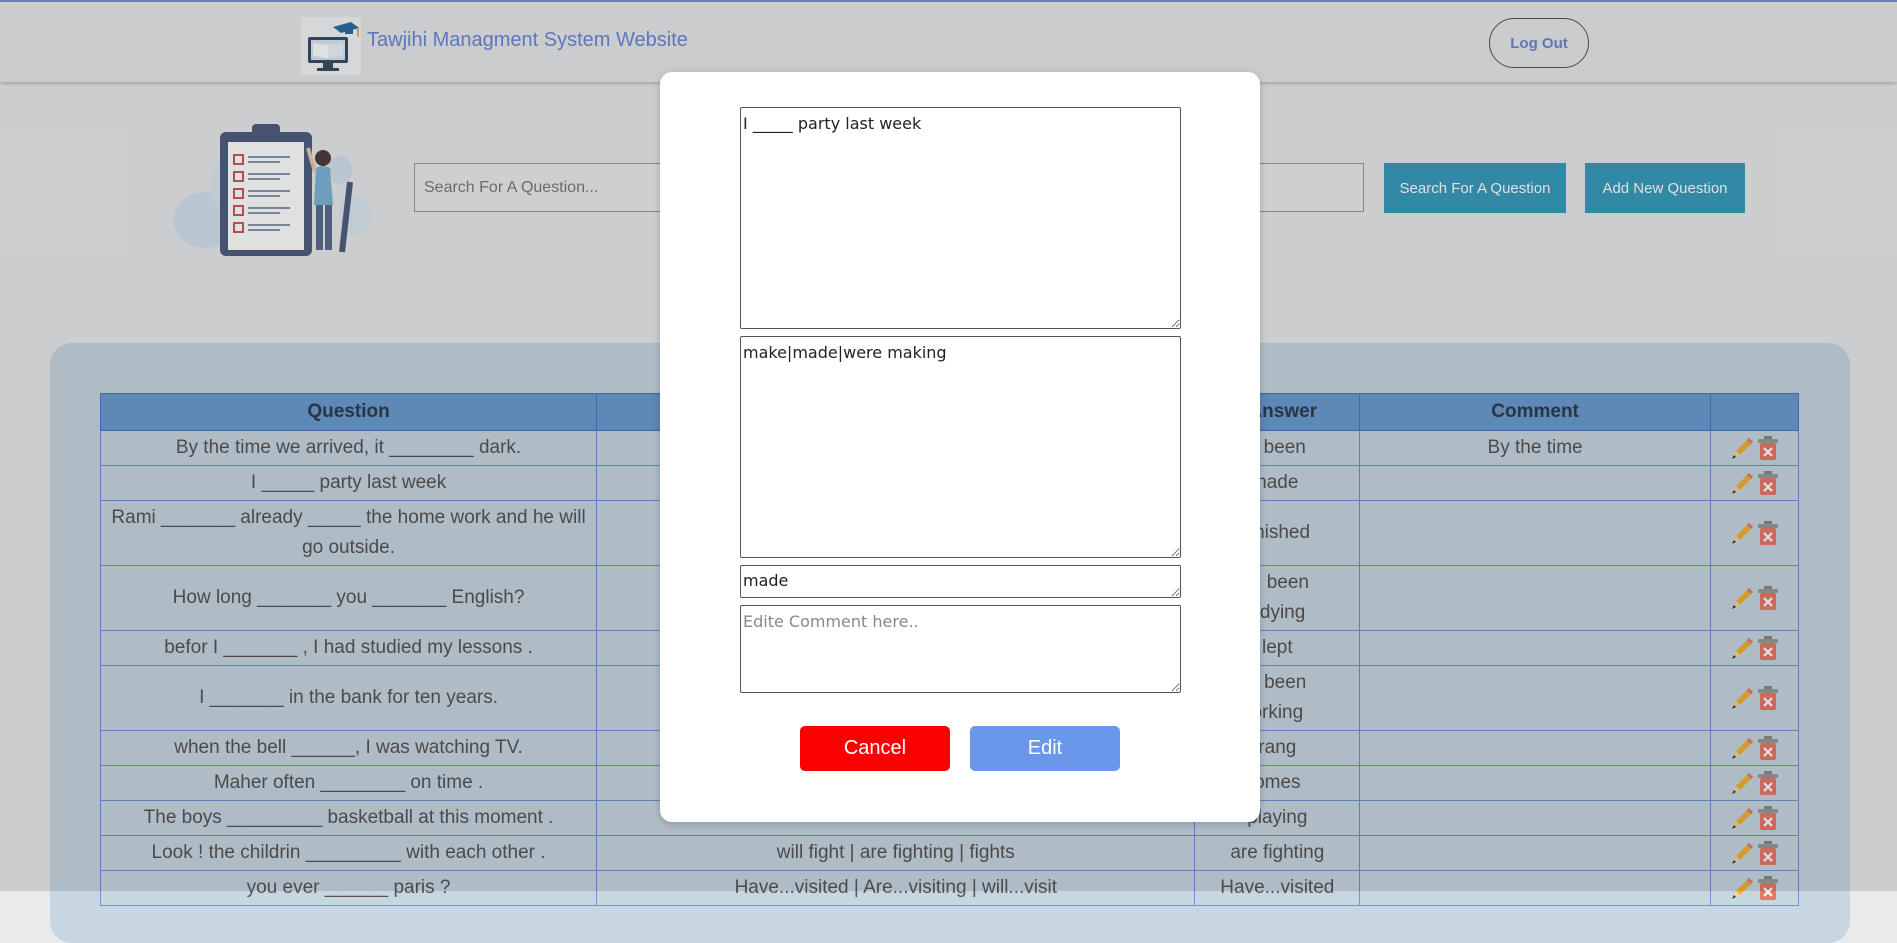  Describe the element at coordinates (960, 649) in the screenshot. I see `comment-textarea` at that location.